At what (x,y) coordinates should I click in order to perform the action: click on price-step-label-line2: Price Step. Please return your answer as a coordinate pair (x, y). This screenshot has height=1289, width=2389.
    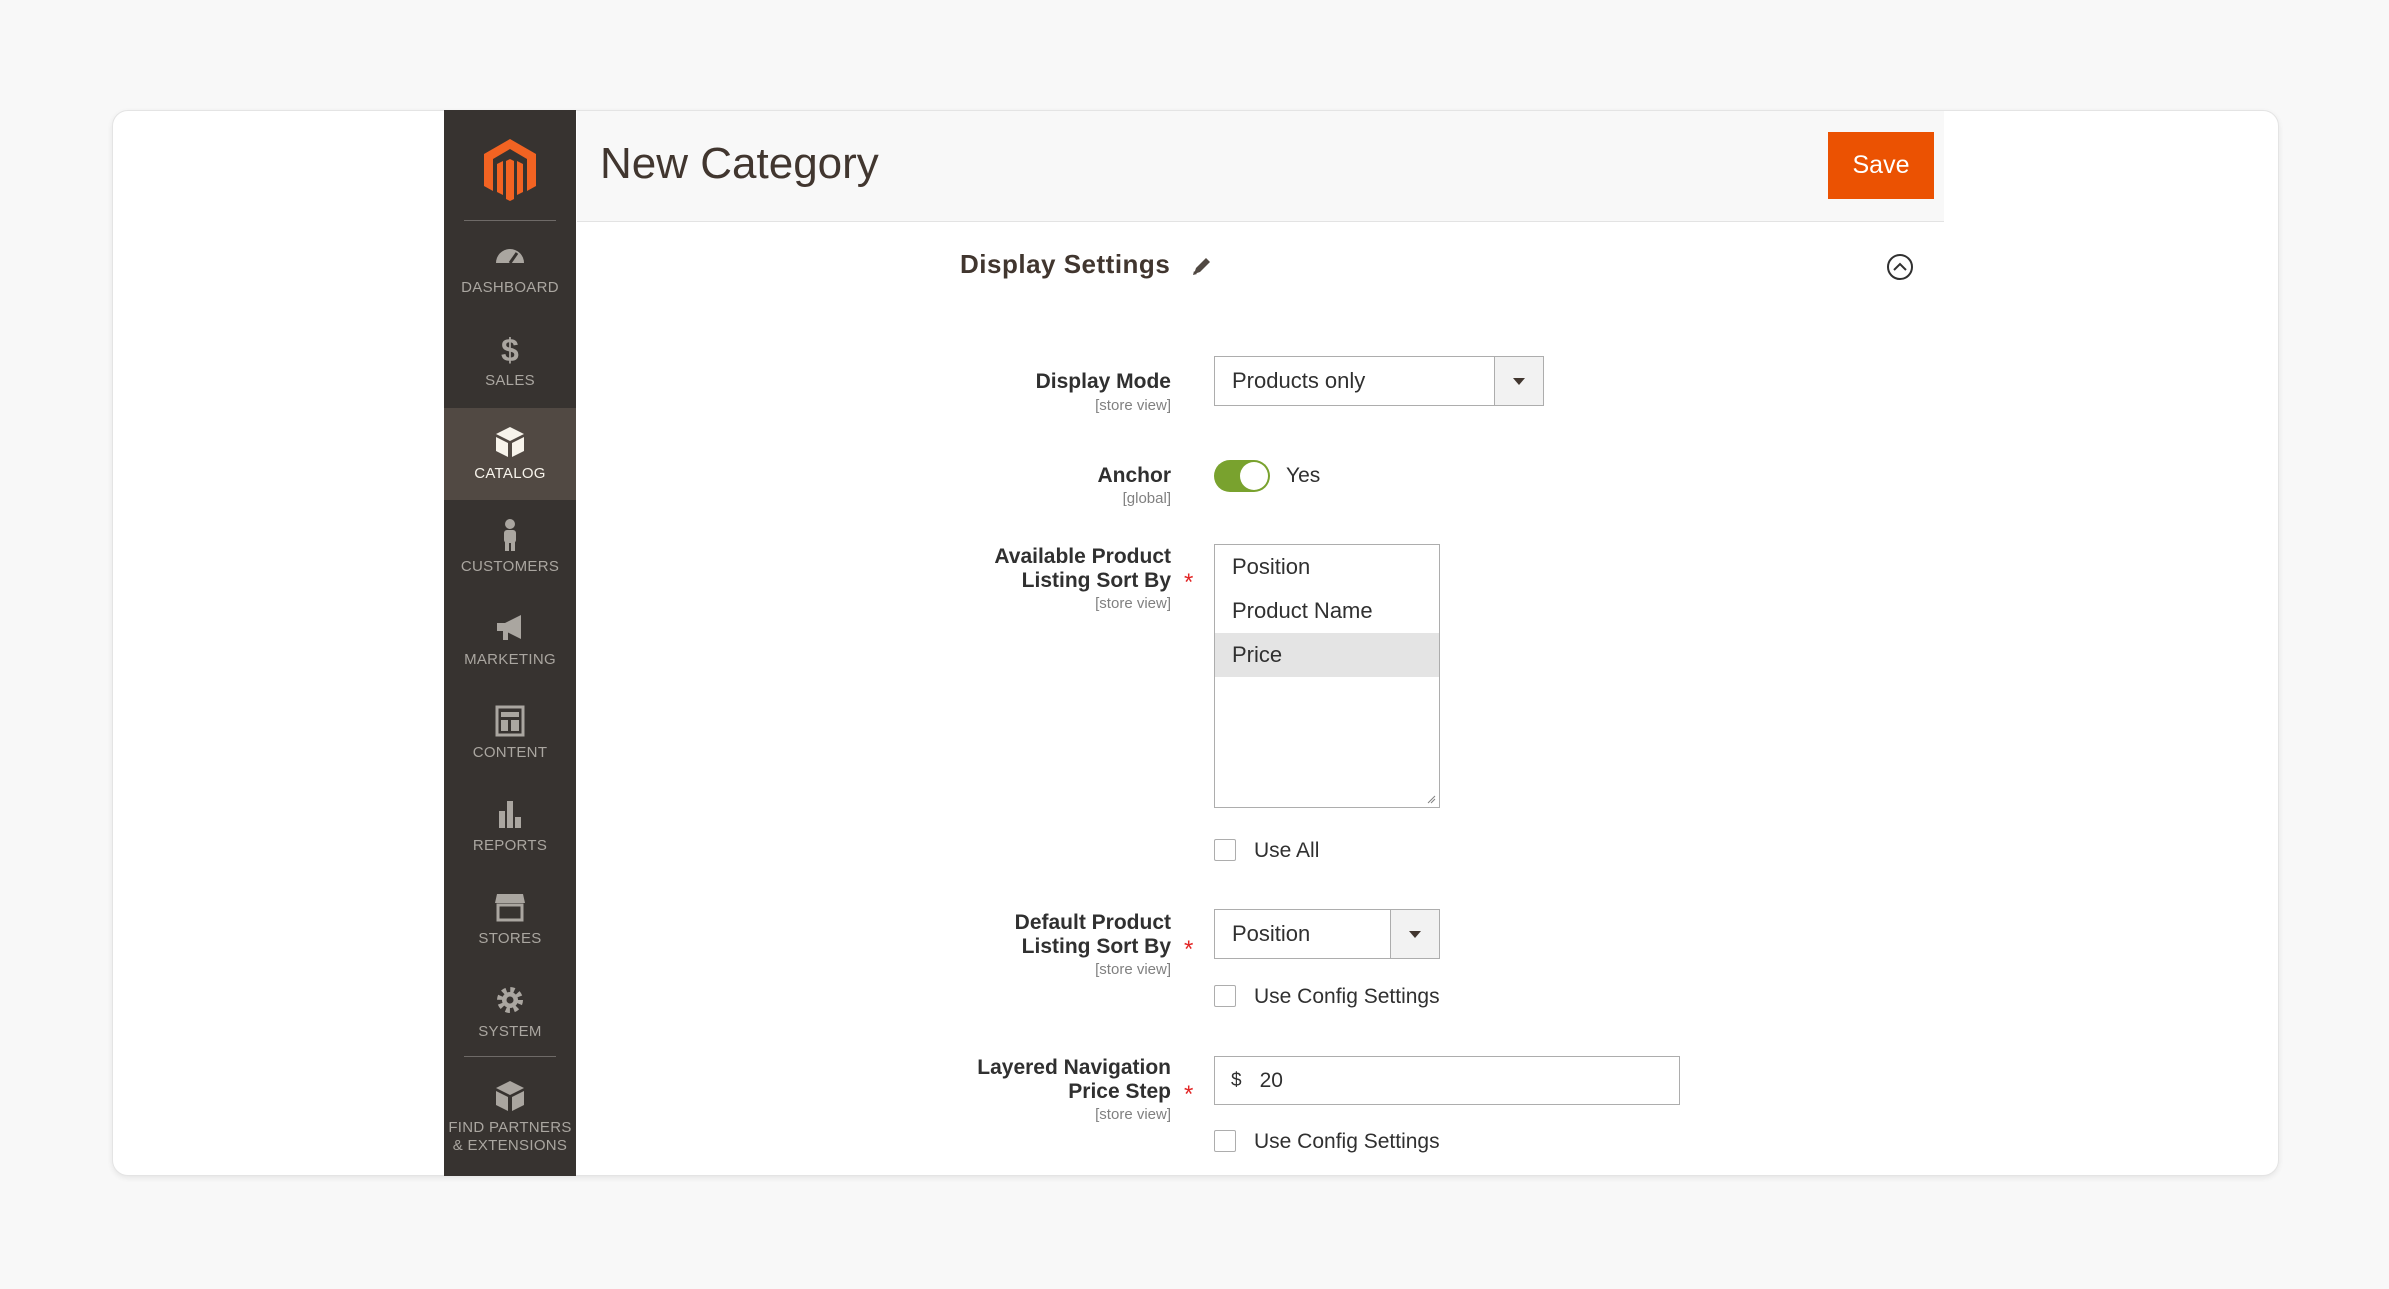
    Looking at the image, I should click on (1119, 1091).